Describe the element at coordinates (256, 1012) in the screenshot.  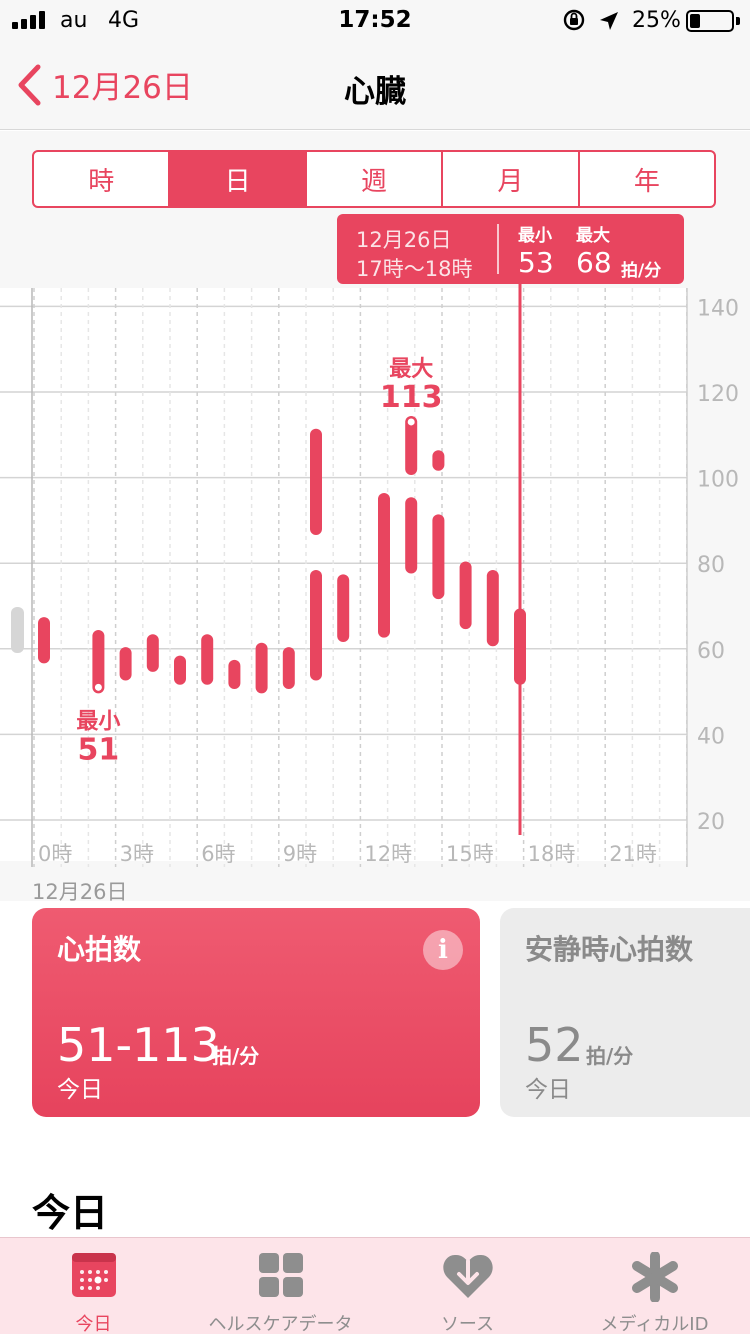
I see `heart-rate-card: 心拍数 51-113 拍/分 今日` at that location.